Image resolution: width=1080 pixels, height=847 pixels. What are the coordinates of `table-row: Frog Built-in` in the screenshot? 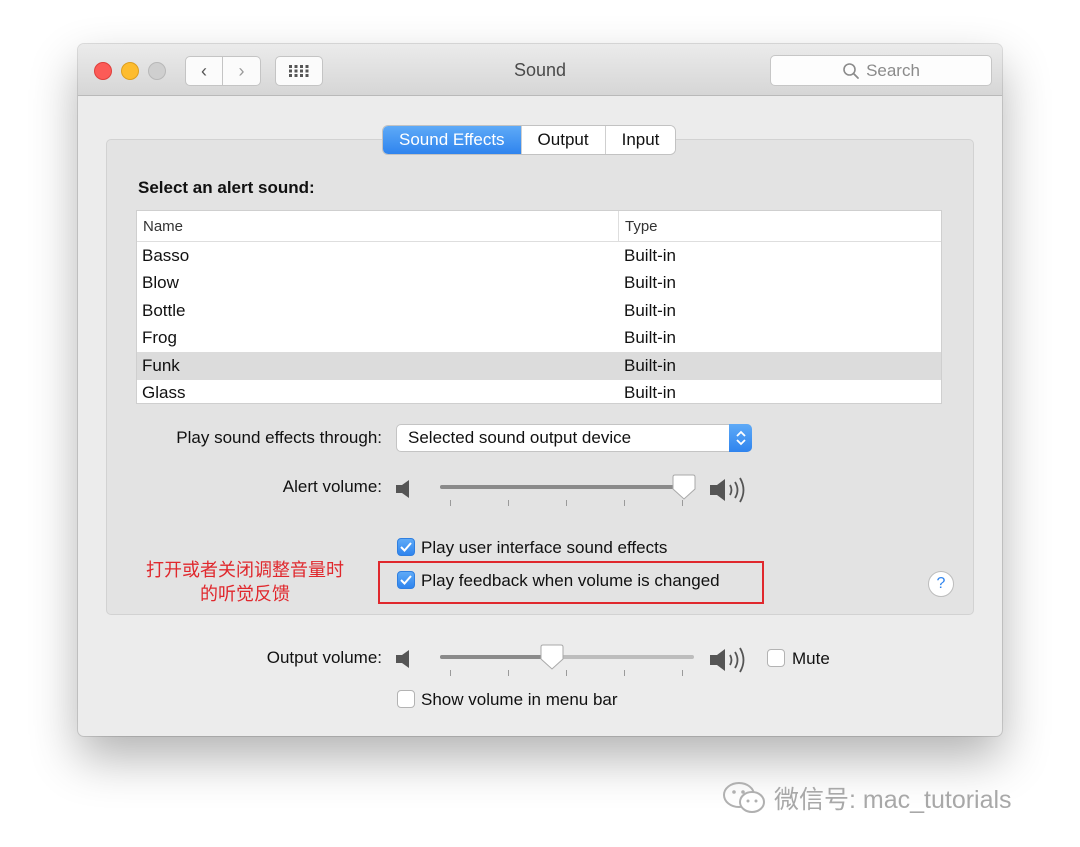 It's located at (539, 339).